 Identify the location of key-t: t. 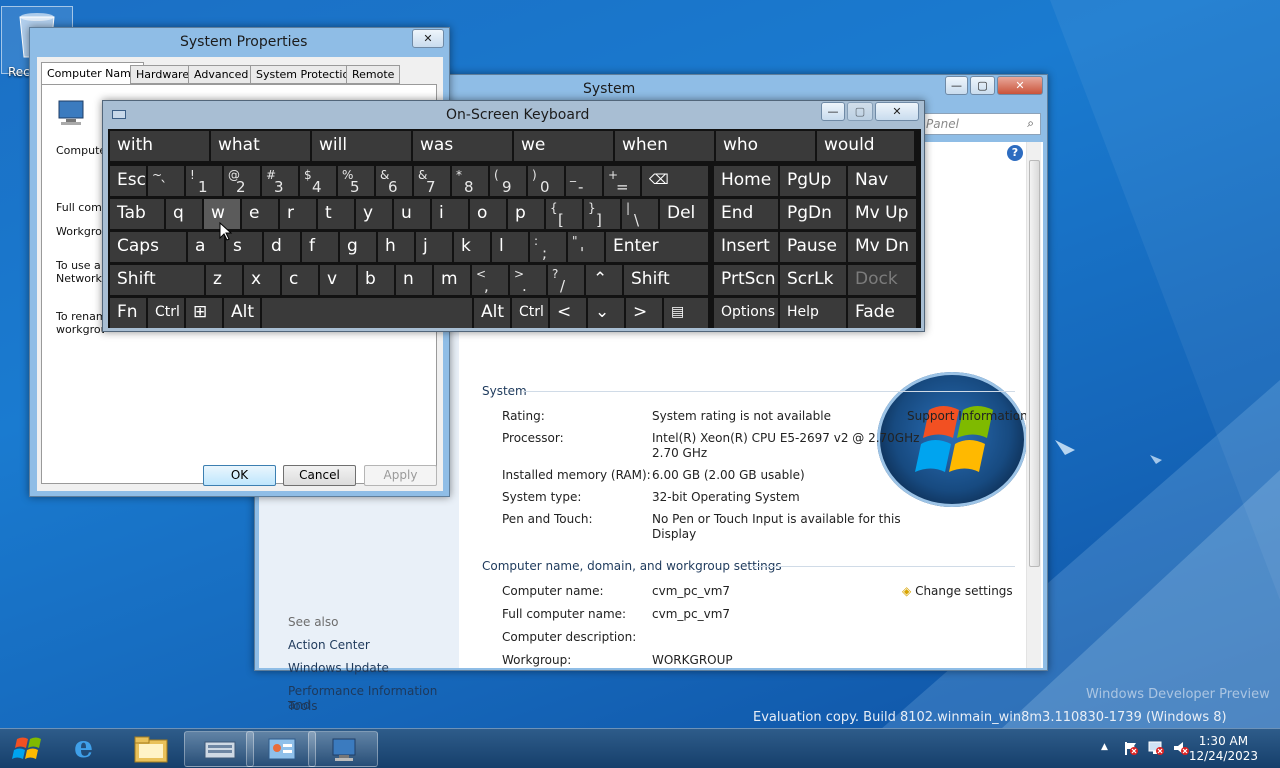
(336, 214).